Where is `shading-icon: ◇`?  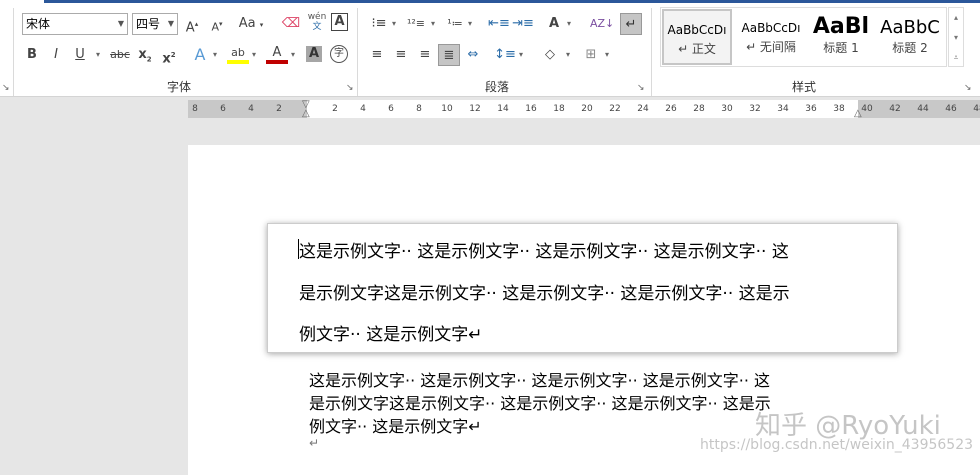
shading-icon: ◇ is located at coordinates (550, 55).